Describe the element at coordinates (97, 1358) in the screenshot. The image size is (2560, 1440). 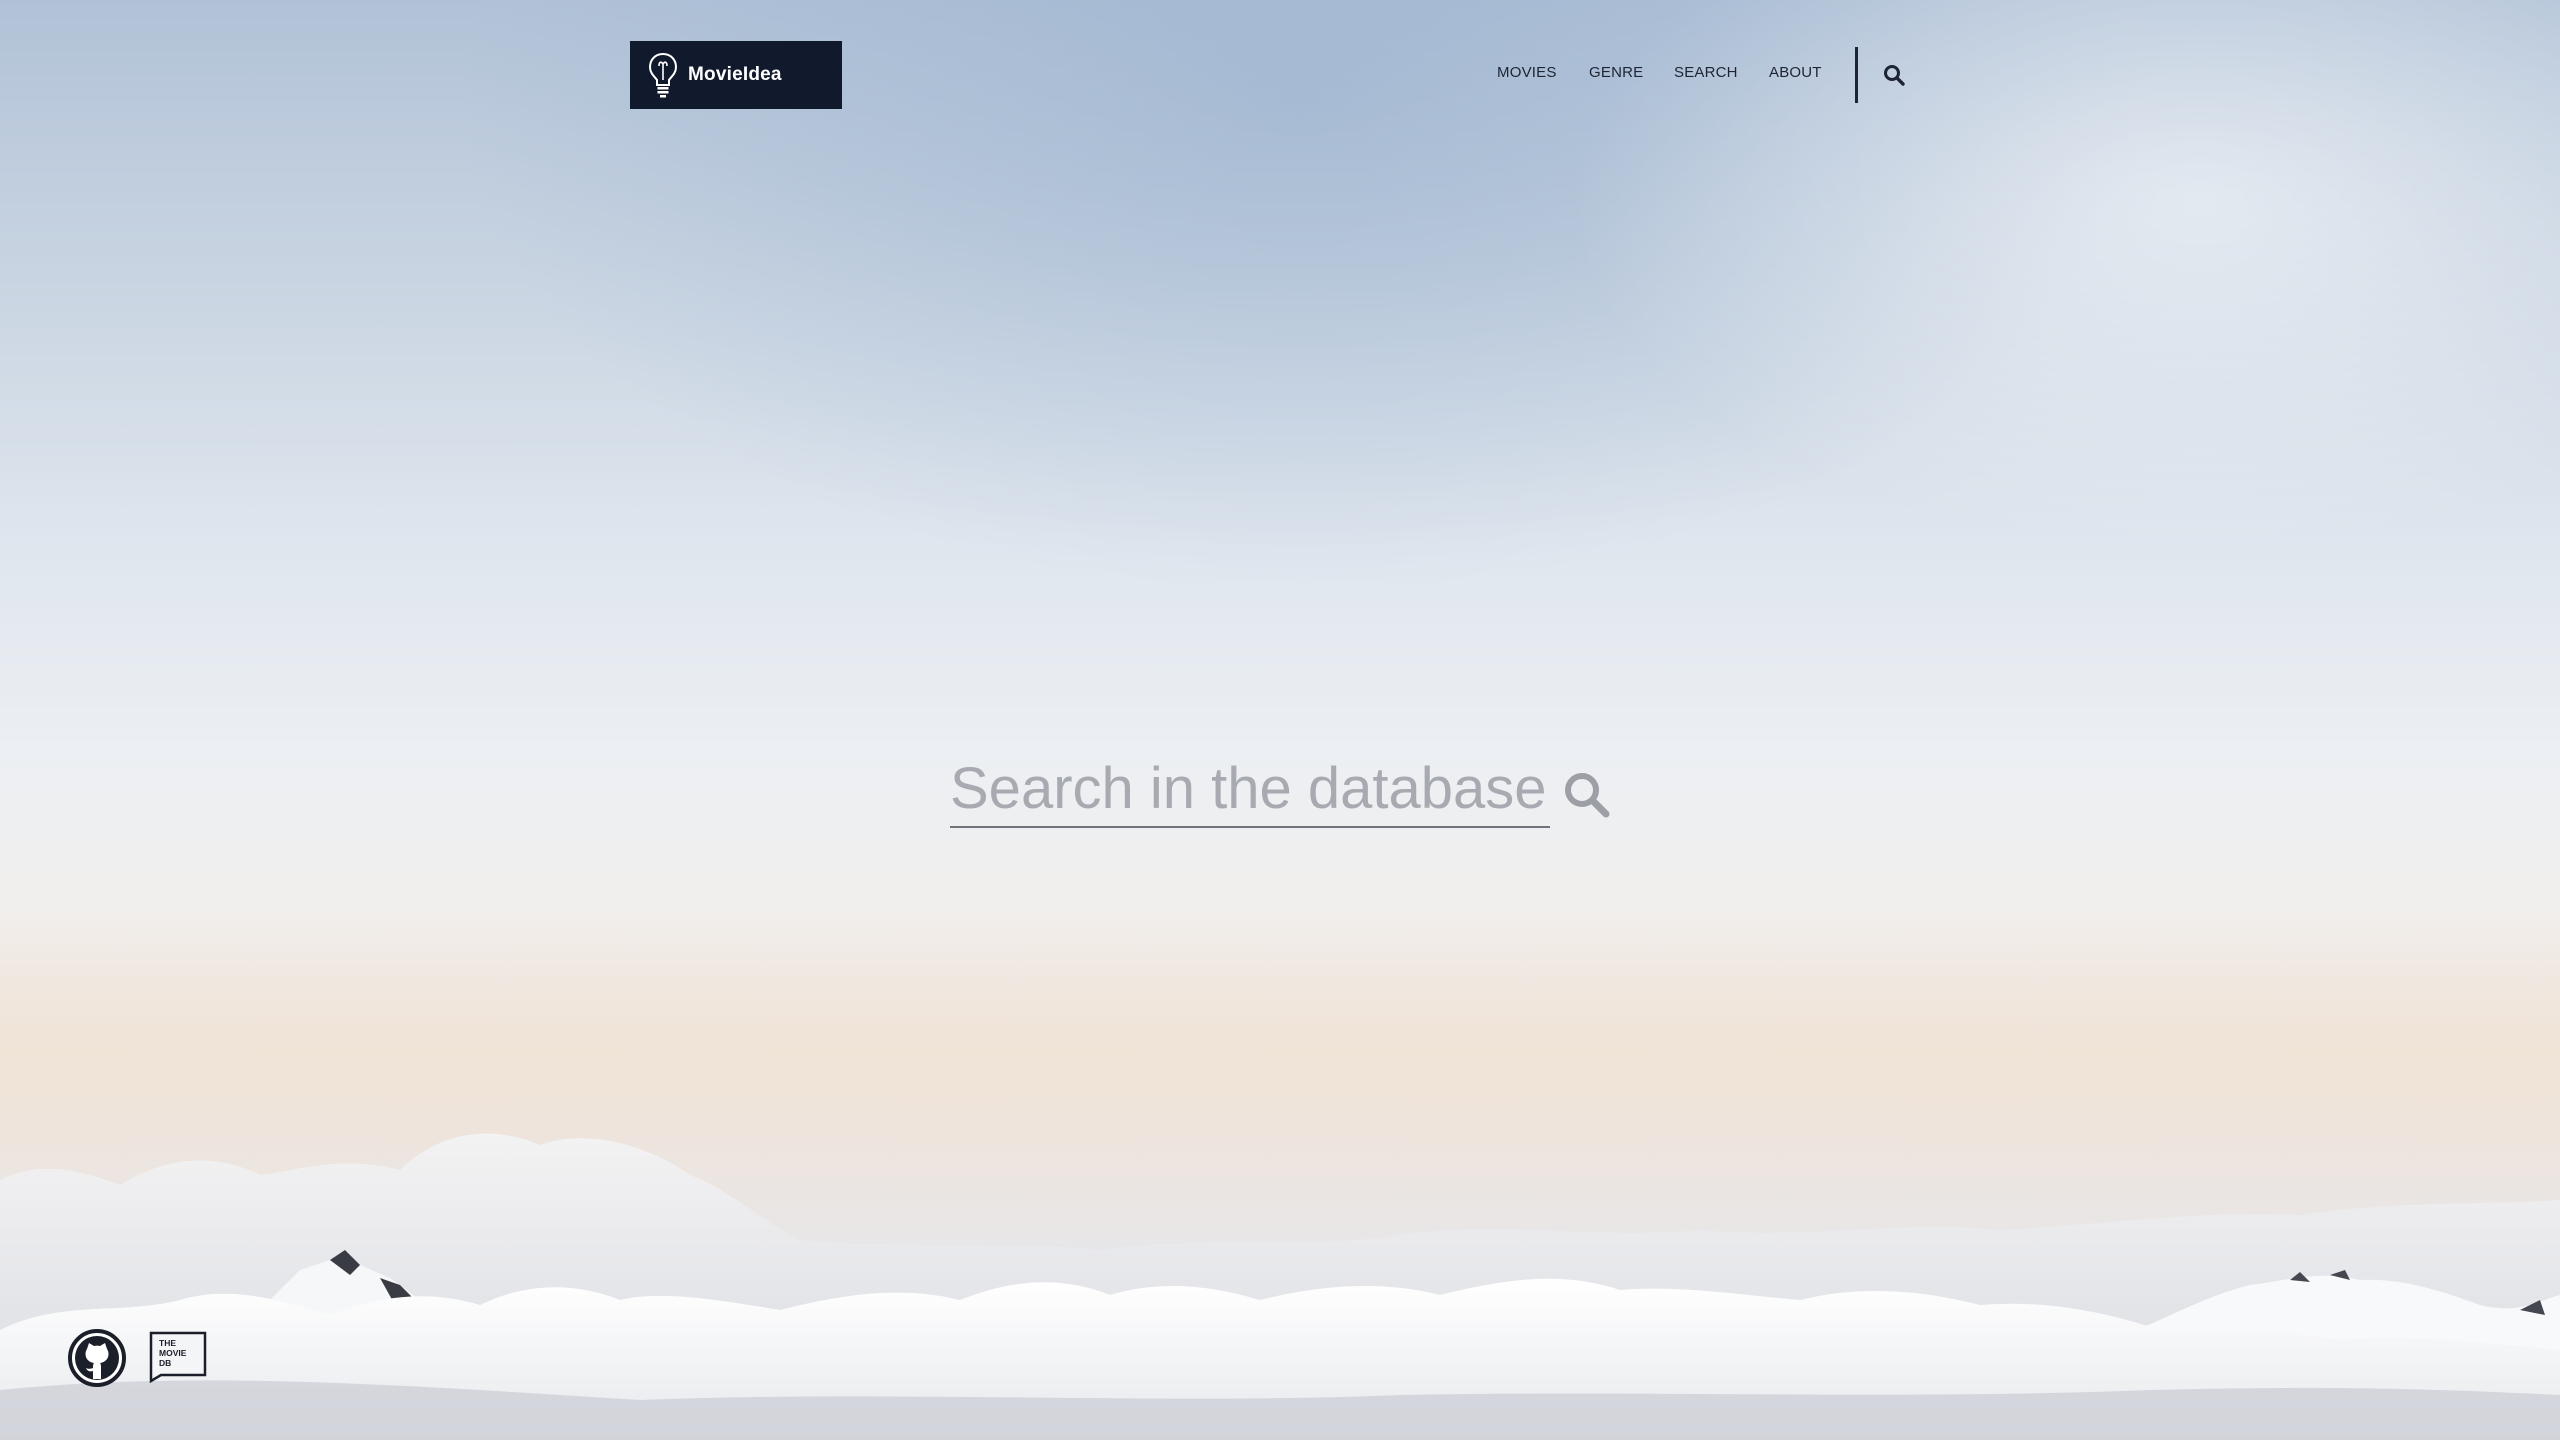
I see `github-icon` at that location.